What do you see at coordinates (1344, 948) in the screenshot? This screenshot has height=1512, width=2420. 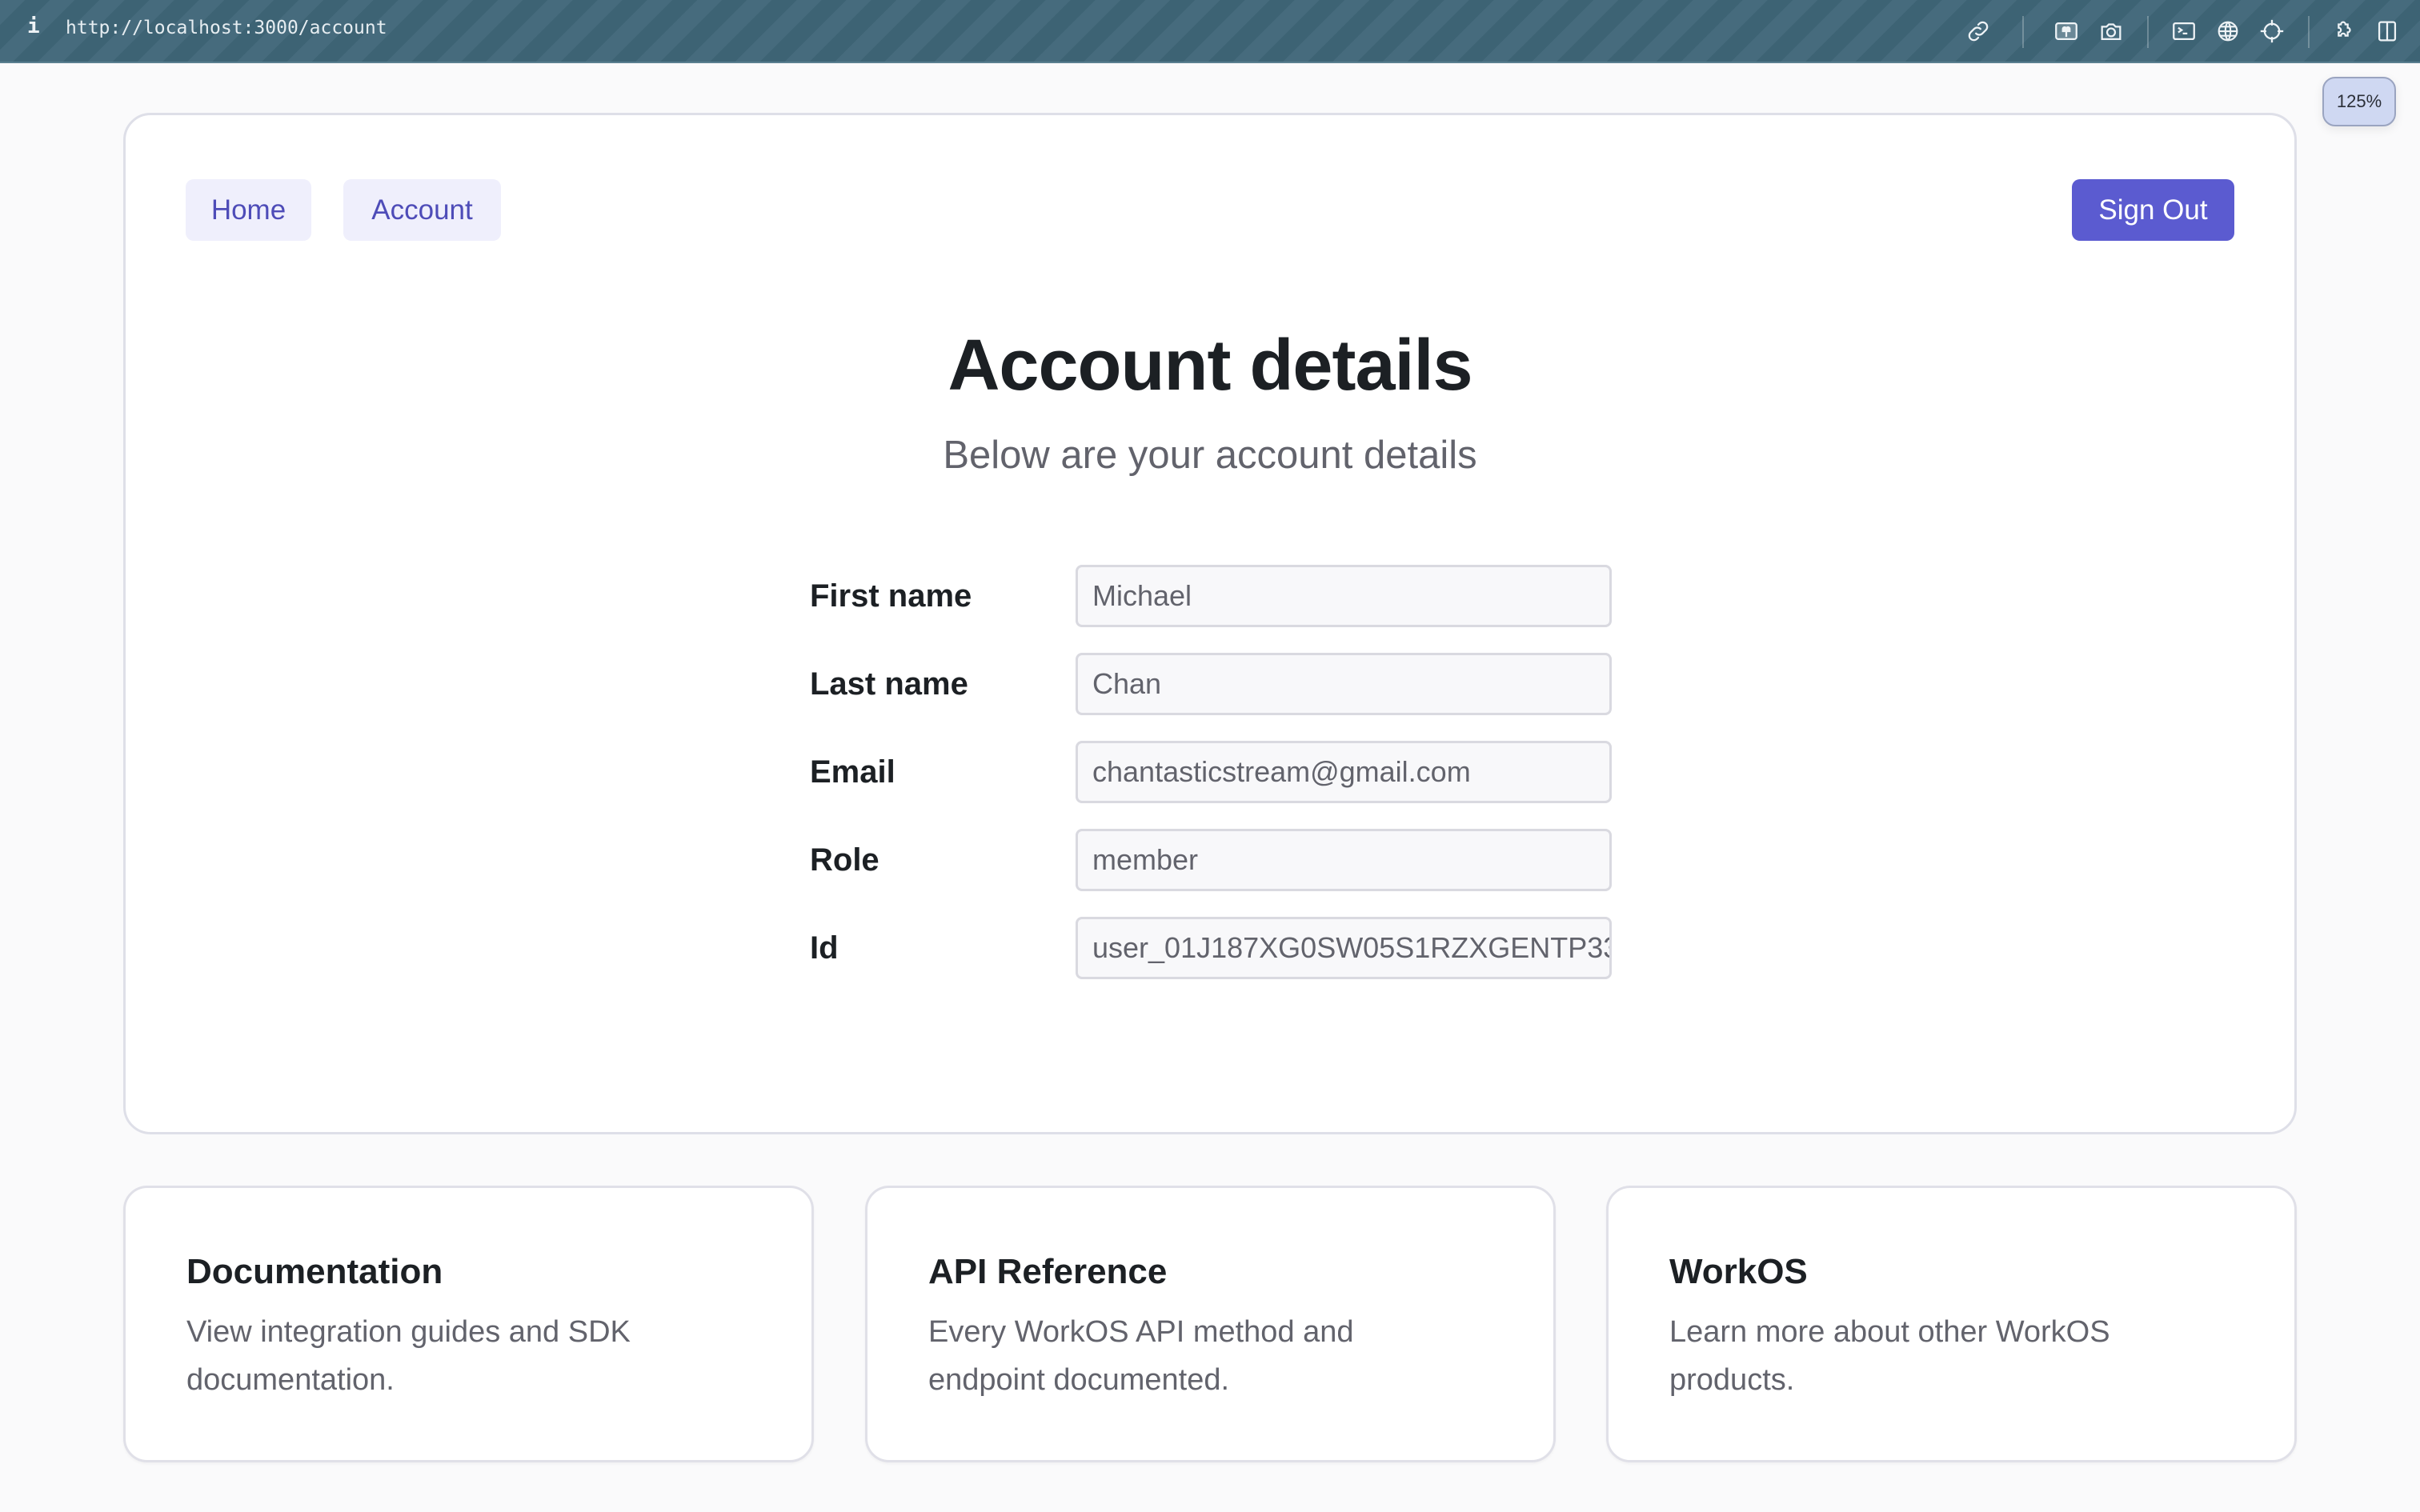 I see `id-field: user_01J187XG0SW05S1RZXGENTP330` at bounding box center [1344, 948].